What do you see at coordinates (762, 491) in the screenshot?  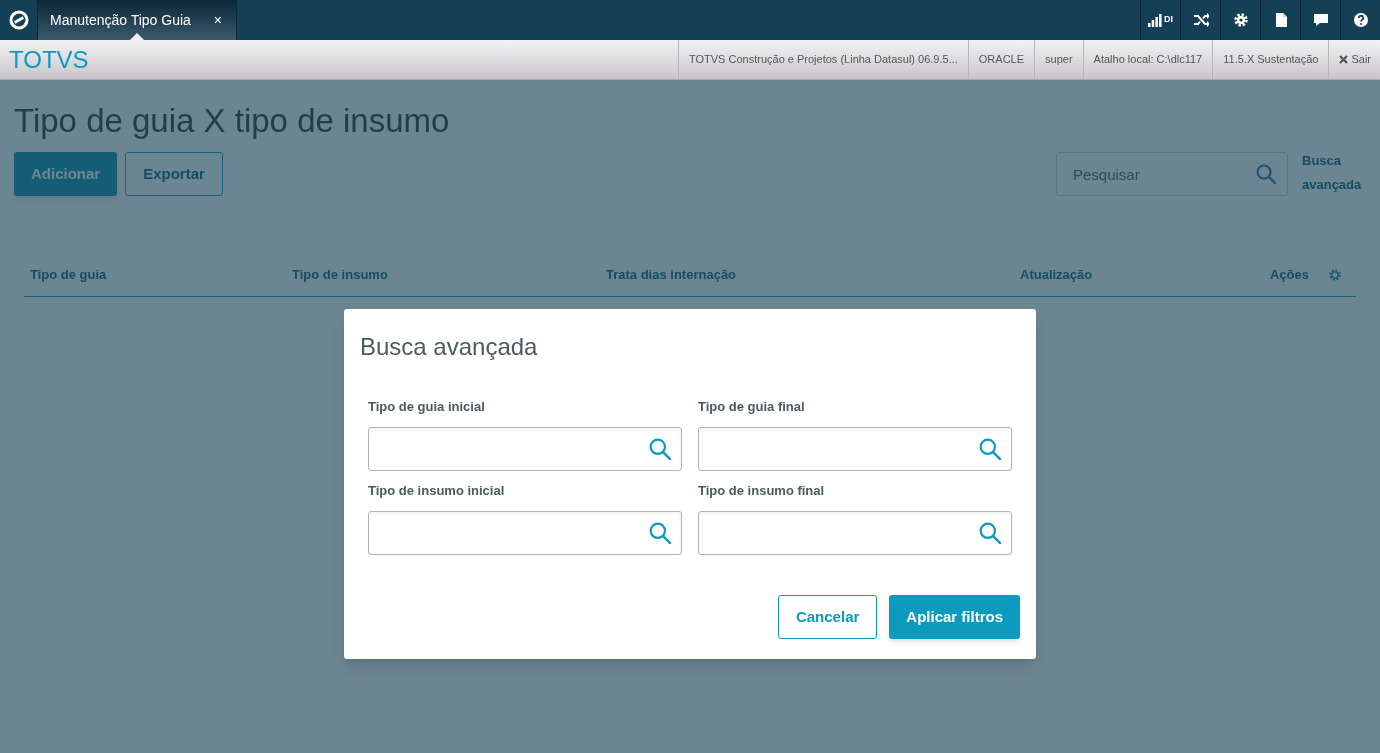 I see `field-label: Tipo de insumo final` at bounding box center [762, 491].